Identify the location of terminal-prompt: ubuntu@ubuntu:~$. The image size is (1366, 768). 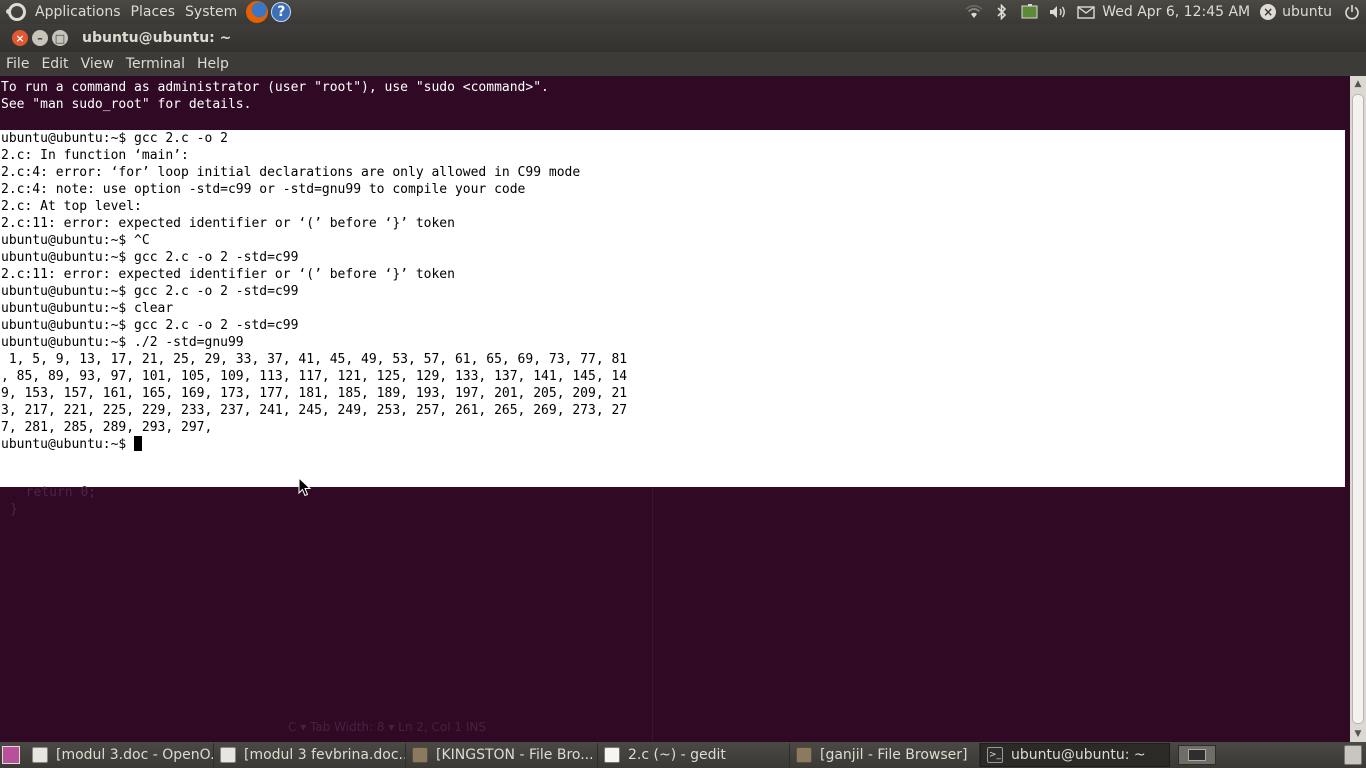
(68, 444).